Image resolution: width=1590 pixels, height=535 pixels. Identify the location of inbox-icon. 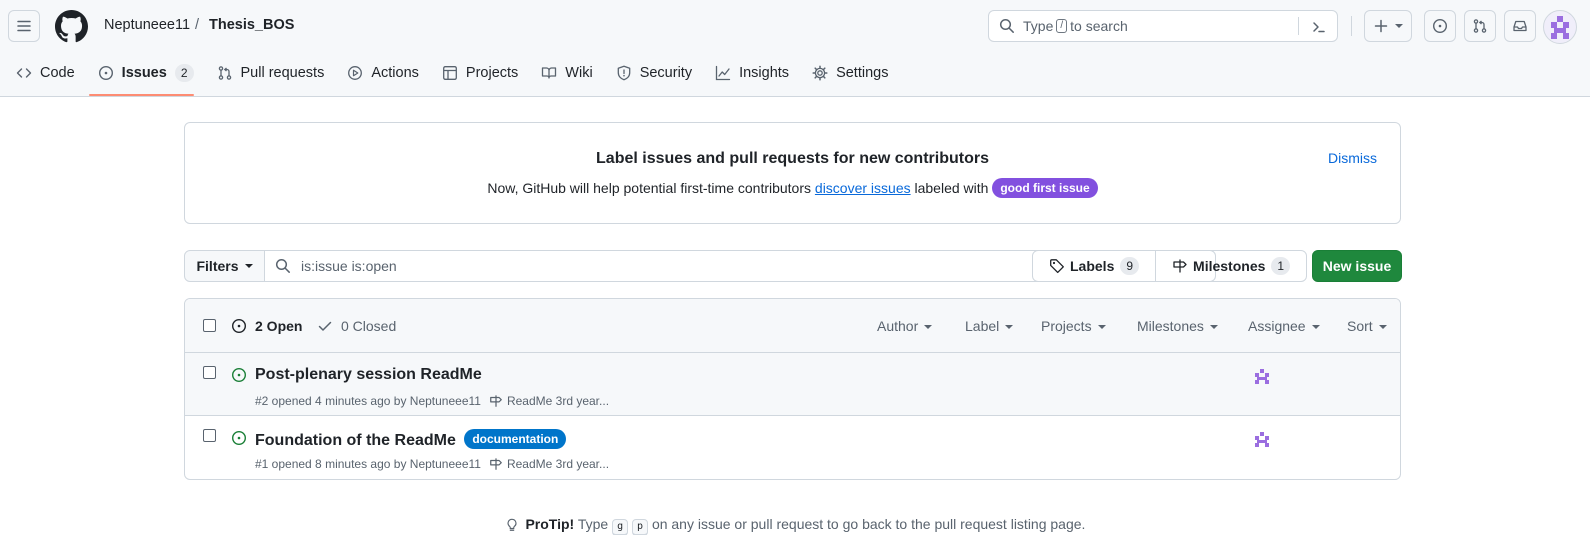
(1520, 26).